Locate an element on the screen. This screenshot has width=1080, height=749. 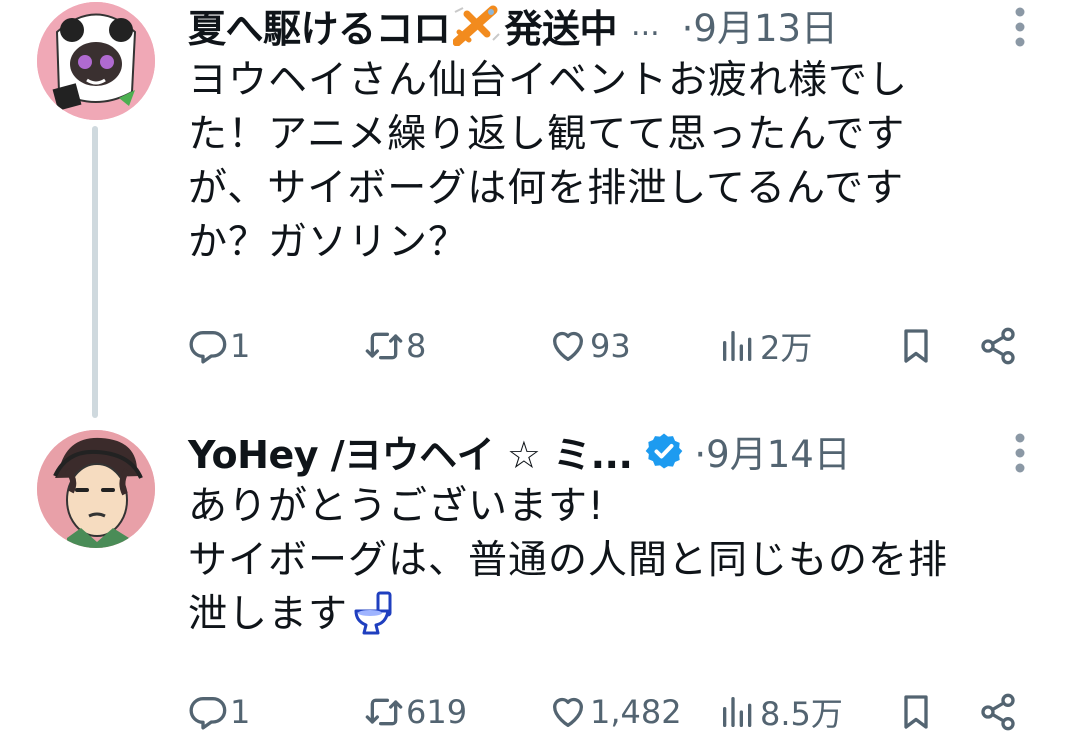
views-button: 2万 is located at coordinates (765, 346).